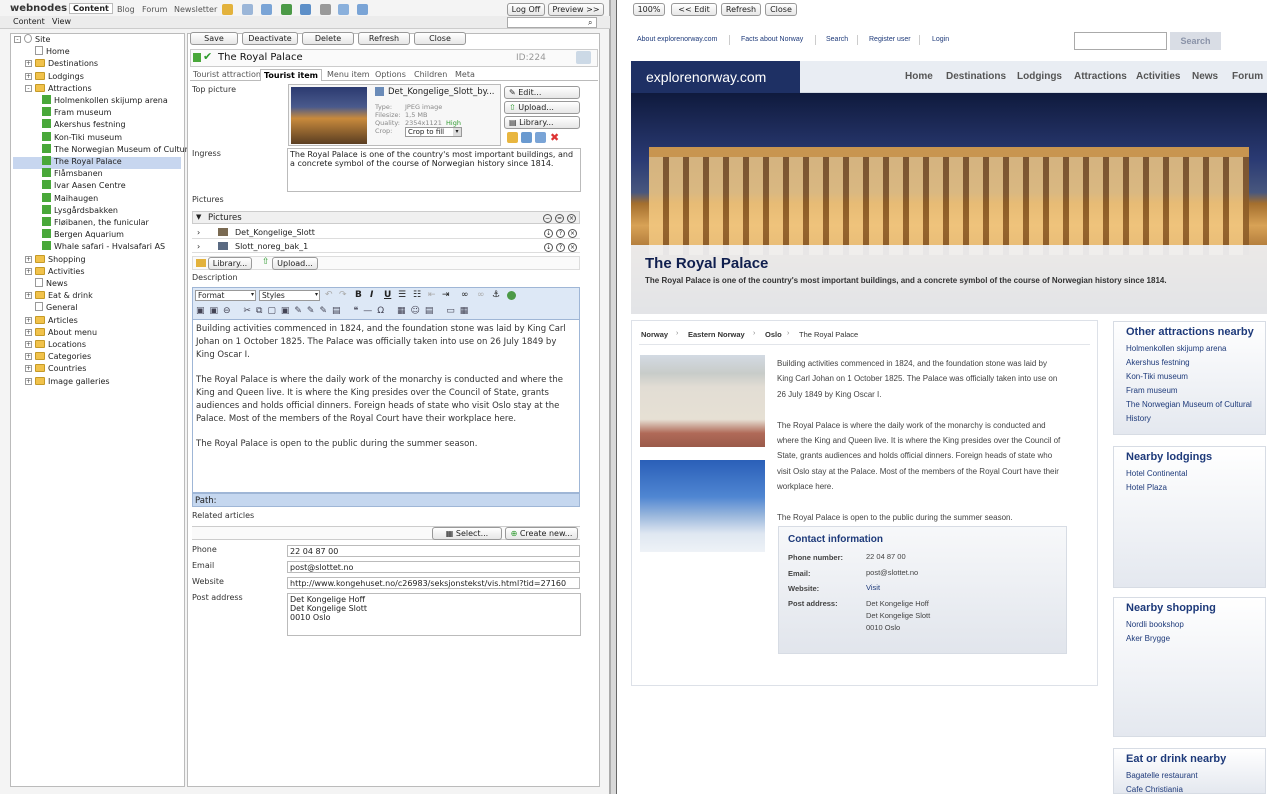  Describe the element at coordinates (496, 295) in the screenshot. I see `anchor-icon: ⚓` at that location.